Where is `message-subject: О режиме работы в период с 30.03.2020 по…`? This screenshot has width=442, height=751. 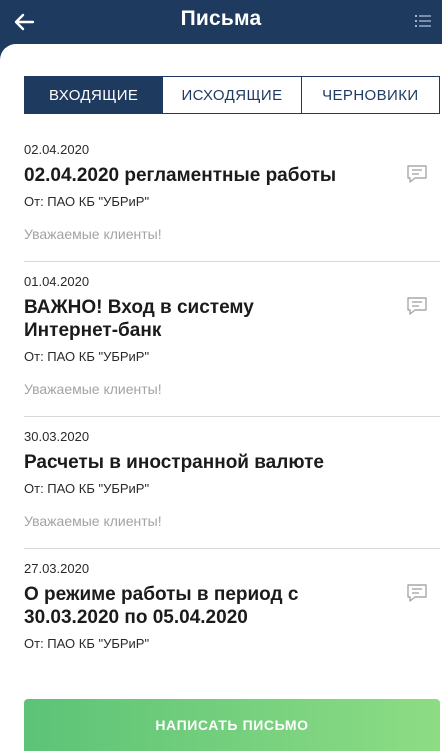 message-subject: О режиме работы в период с 30.03.2020 по… is located at coordinates (161, 606).